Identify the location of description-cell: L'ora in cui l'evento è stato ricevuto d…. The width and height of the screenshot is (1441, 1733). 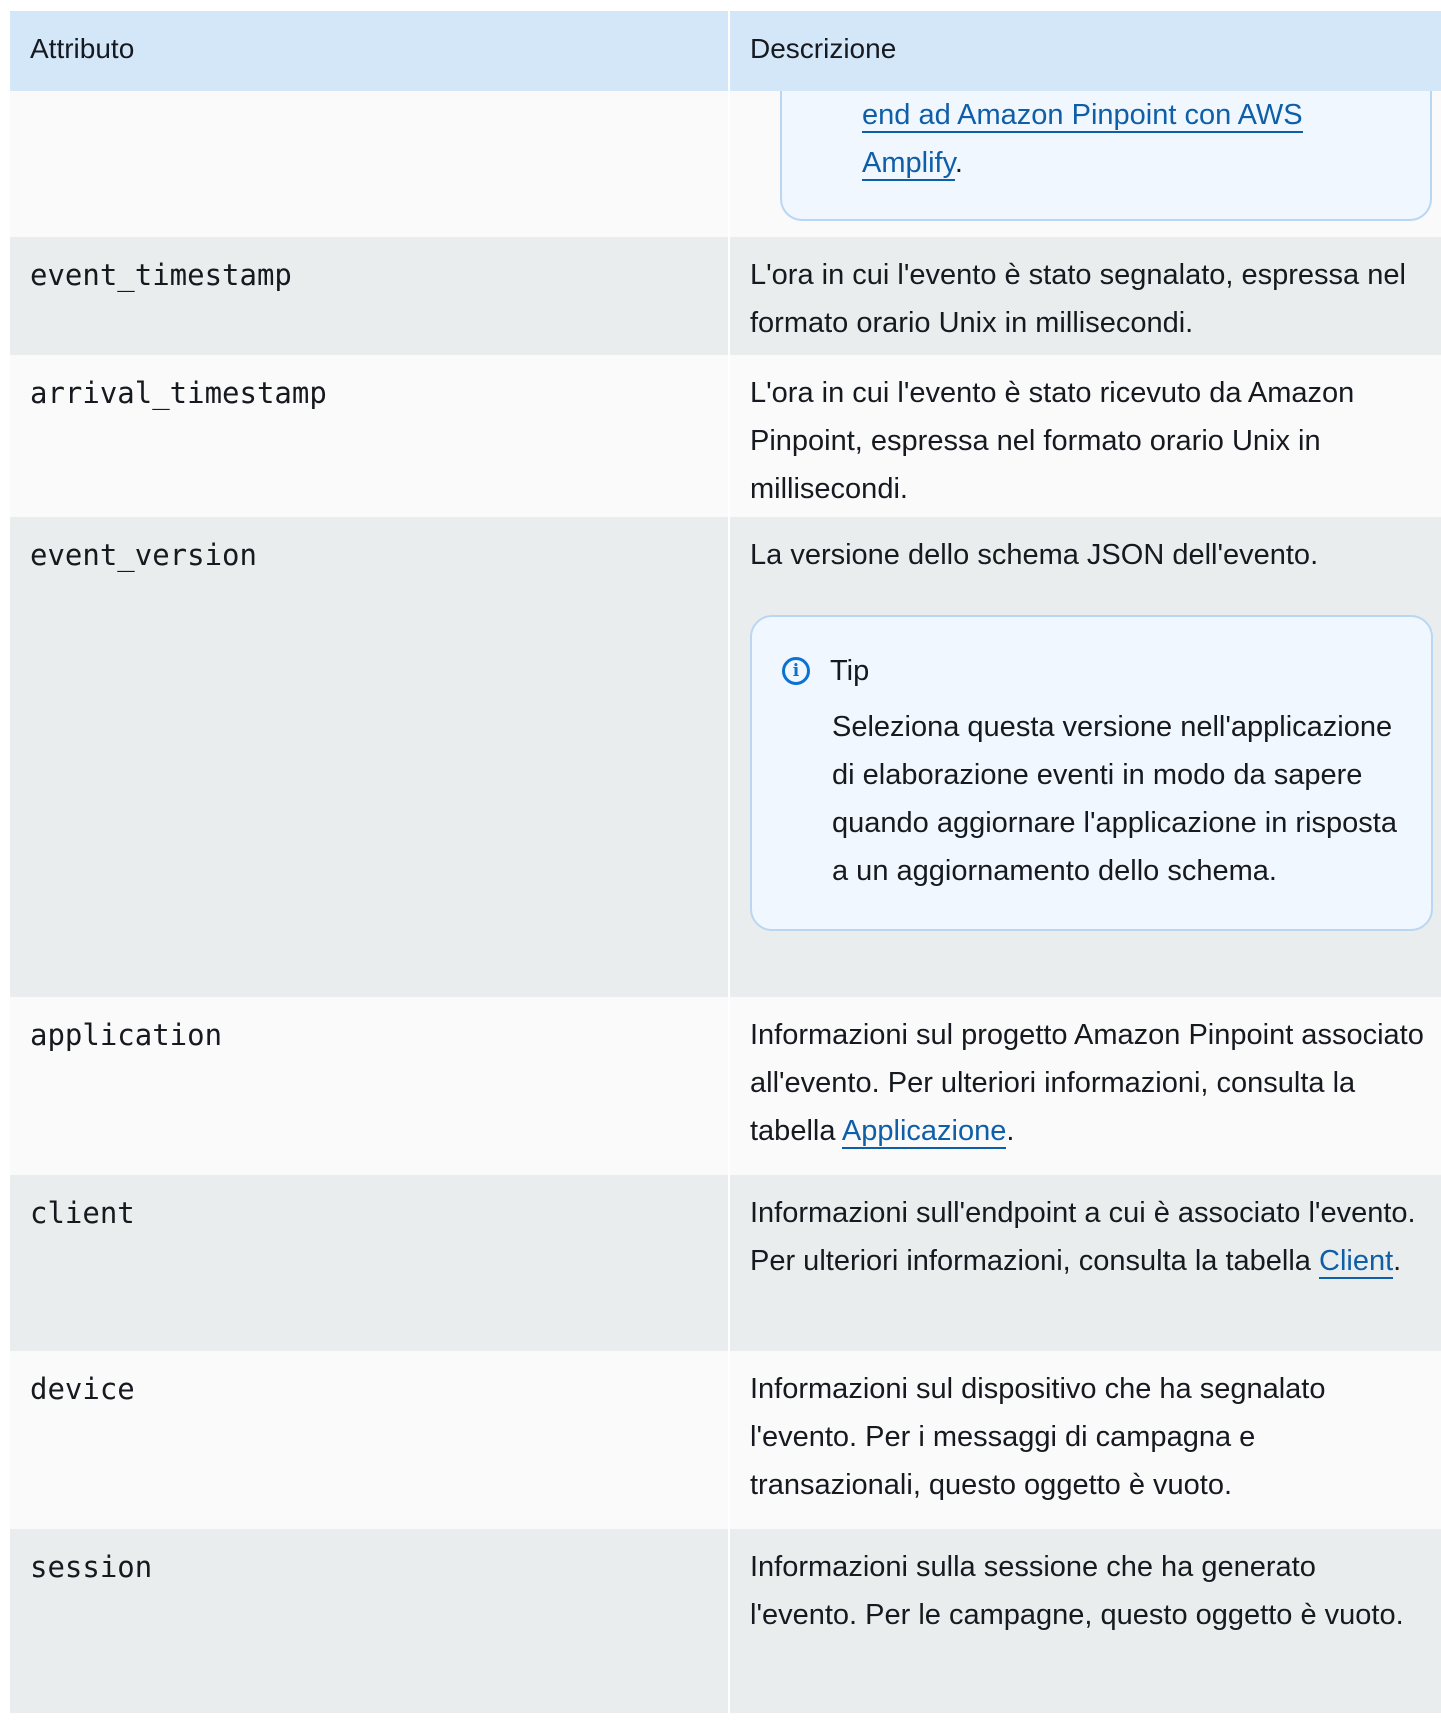
(1084, 436).